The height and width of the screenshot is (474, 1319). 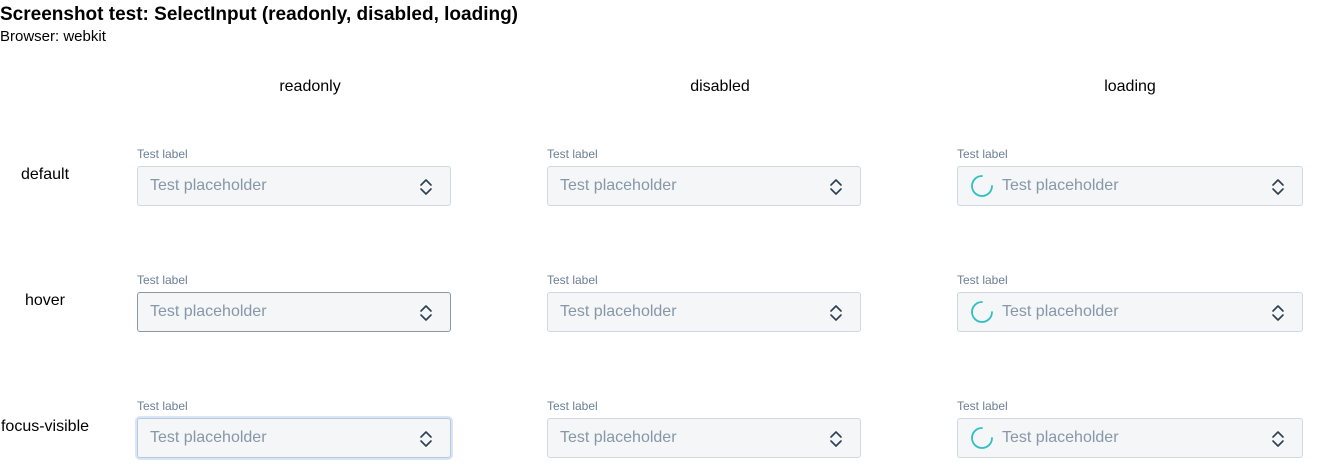 I want to click on select-disabled-default: Test label Test placeholder, so click(x=704, y=176).